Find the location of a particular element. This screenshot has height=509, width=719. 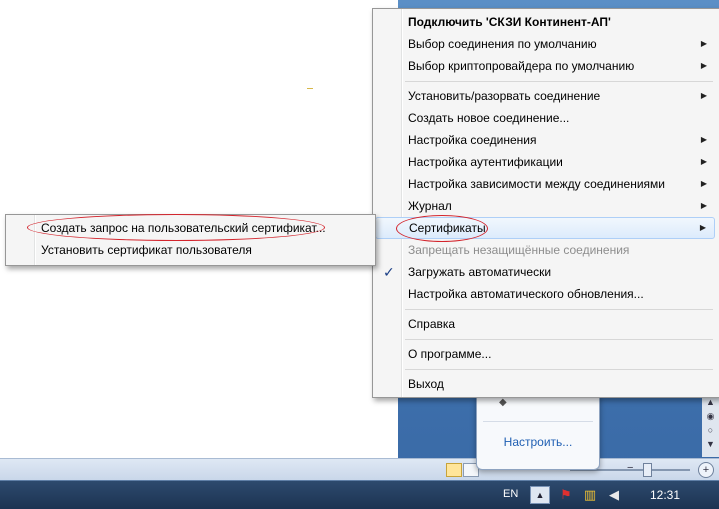

menu-item-label: Выход is located at coordinates (426, 384).